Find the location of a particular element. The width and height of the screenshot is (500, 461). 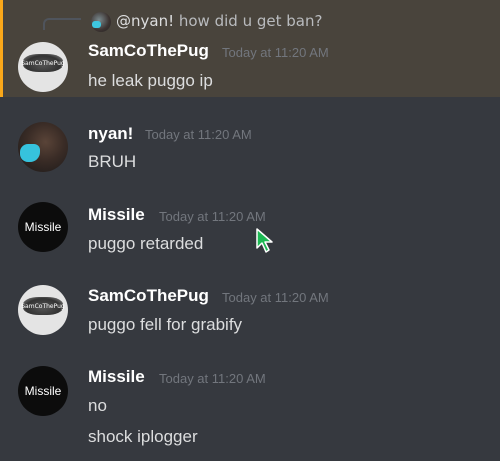

message-content: he leak puggo ip is located at coordinates (150, 80).